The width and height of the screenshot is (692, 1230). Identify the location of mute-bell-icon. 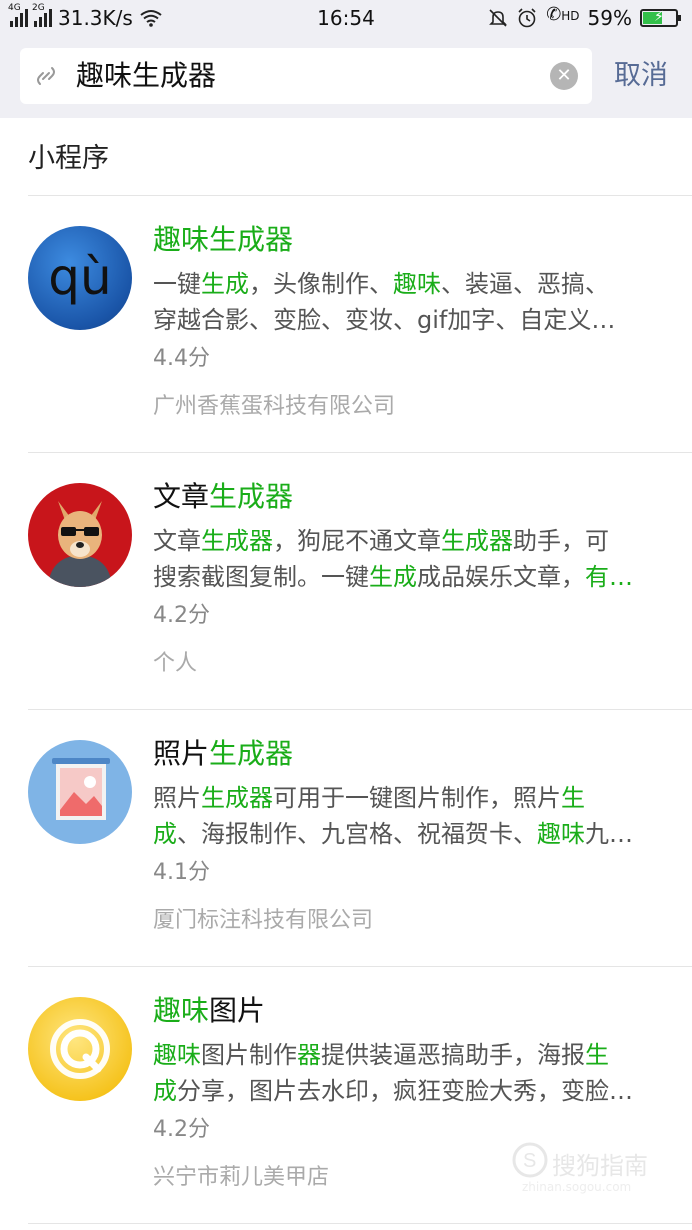
(498, 18).